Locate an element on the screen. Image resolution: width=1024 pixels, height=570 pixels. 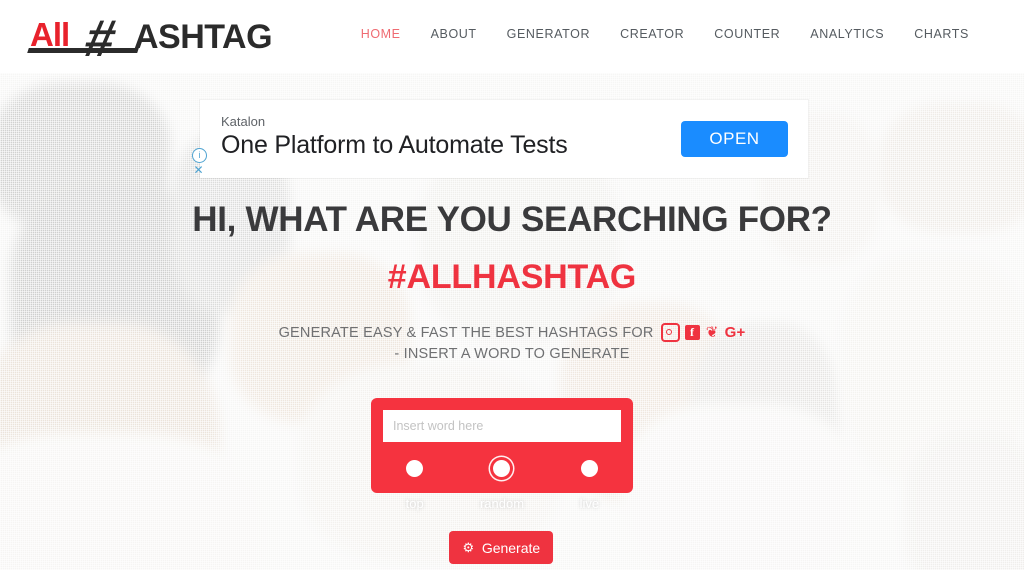
gear-icon: ⚙ is located at coordinates (468, 547).